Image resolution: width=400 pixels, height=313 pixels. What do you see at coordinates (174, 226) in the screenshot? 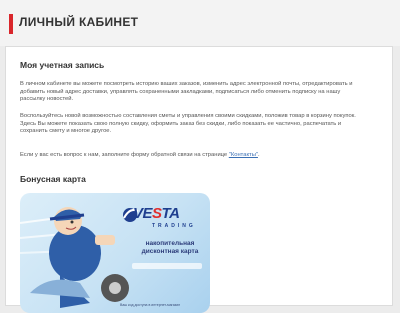
I see `trading-label: TRADING` at bounding box center [174, 226].